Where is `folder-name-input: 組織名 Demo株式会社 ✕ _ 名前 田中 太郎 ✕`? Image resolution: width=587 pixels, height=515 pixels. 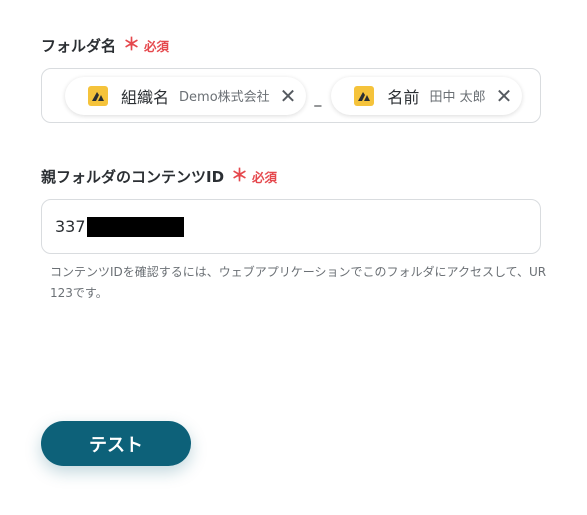 folder-name-input: 組織名 Demo株式会社 ✕ _ 名前 田中 太郎 ✕ is located at coordinates (291, 95).